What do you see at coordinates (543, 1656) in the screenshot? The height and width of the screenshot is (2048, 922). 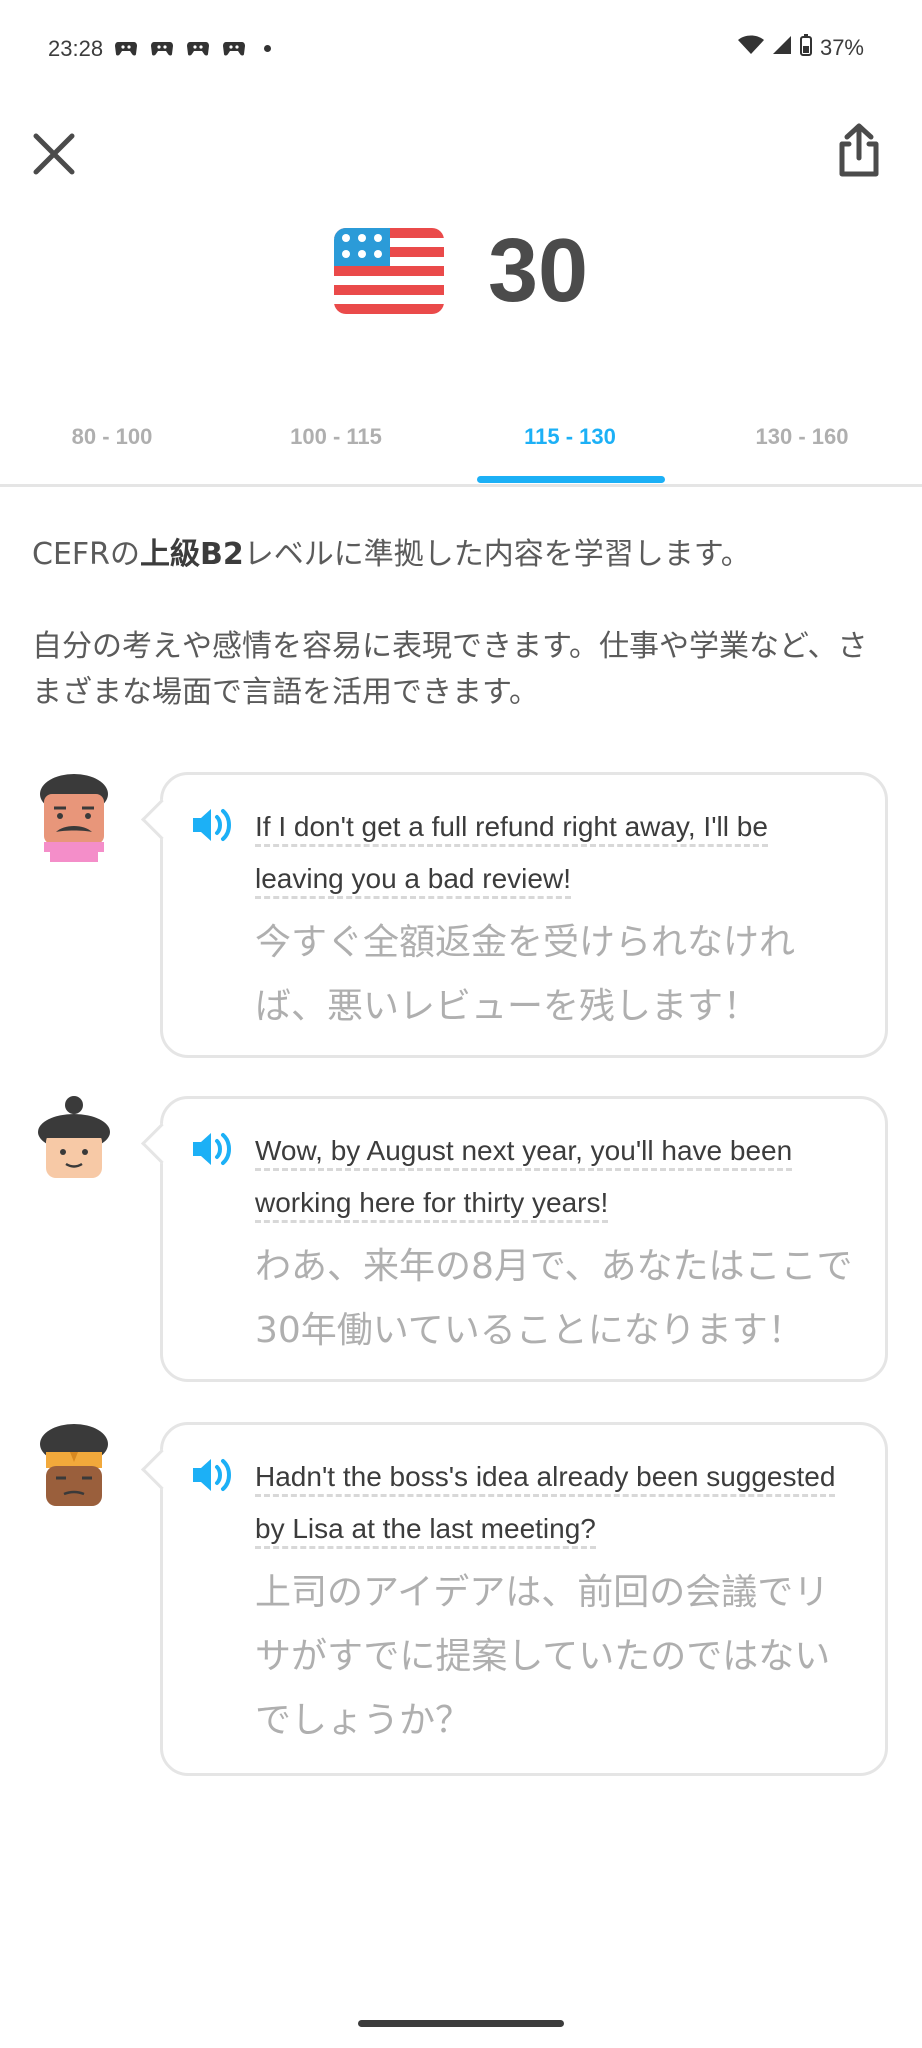 I see `japanese-translation: 上司のアイデアは、前回の会議でリサがすでに提案していたのではないでしょうか？` at bounding box center [543, 1656].